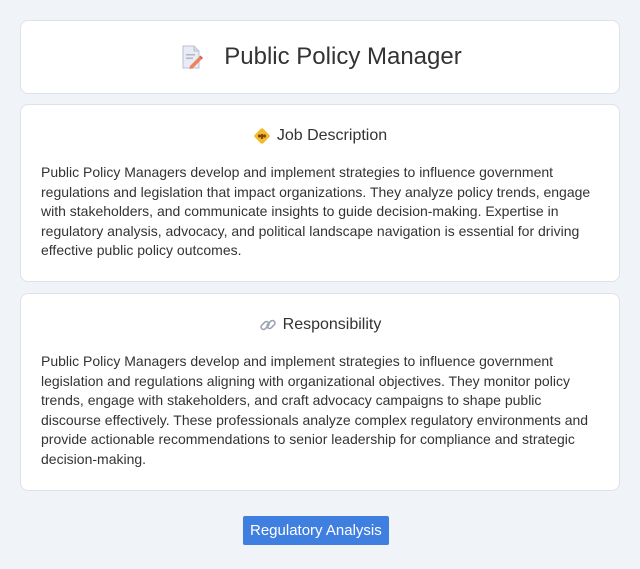 The height and width of the screenshot is (569, 640). Describe the element at coordinates (268, 325) in the screenshot. I see `link-icon` at that location.